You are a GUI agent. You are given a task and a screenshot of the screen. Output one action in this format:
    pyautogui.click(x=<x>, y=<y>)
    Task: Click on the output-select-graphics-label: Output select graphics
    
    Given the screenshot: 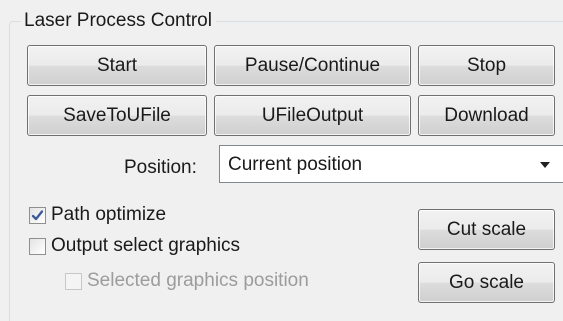 What is the action you would take?
    pyautogui.click(x=146, y=245)
    